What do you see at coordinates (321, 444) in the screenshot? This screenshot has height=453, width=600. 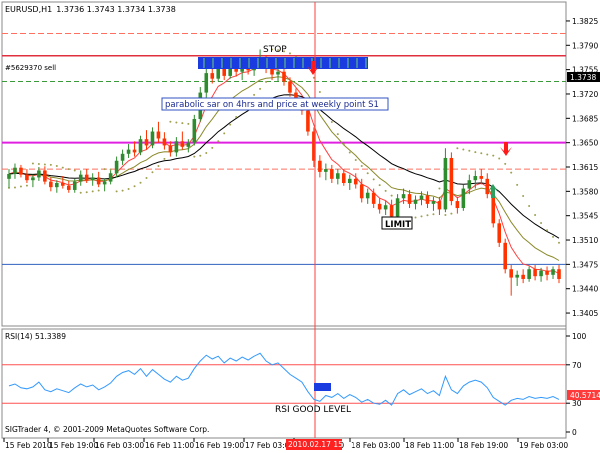 I see `cursor-time-label: 2010.02.17 15:00` at bounding box center [321, 444].